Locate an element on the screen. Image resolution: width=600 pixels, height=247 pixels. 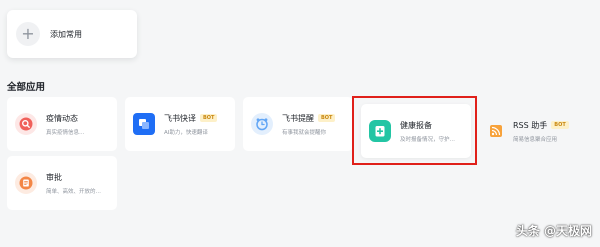
app-desc: 有事我就会提醒你 is located at coordinates (304, 132).